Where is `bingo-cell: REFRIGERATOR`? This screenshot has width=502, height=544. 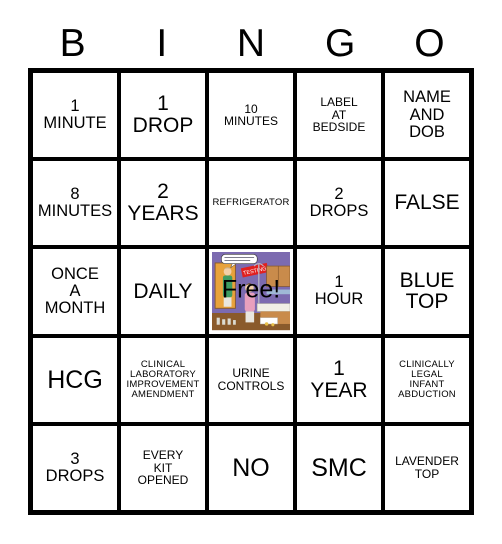 bingo-cell: REFRIGERATOR is located at coordinates (251, 203).